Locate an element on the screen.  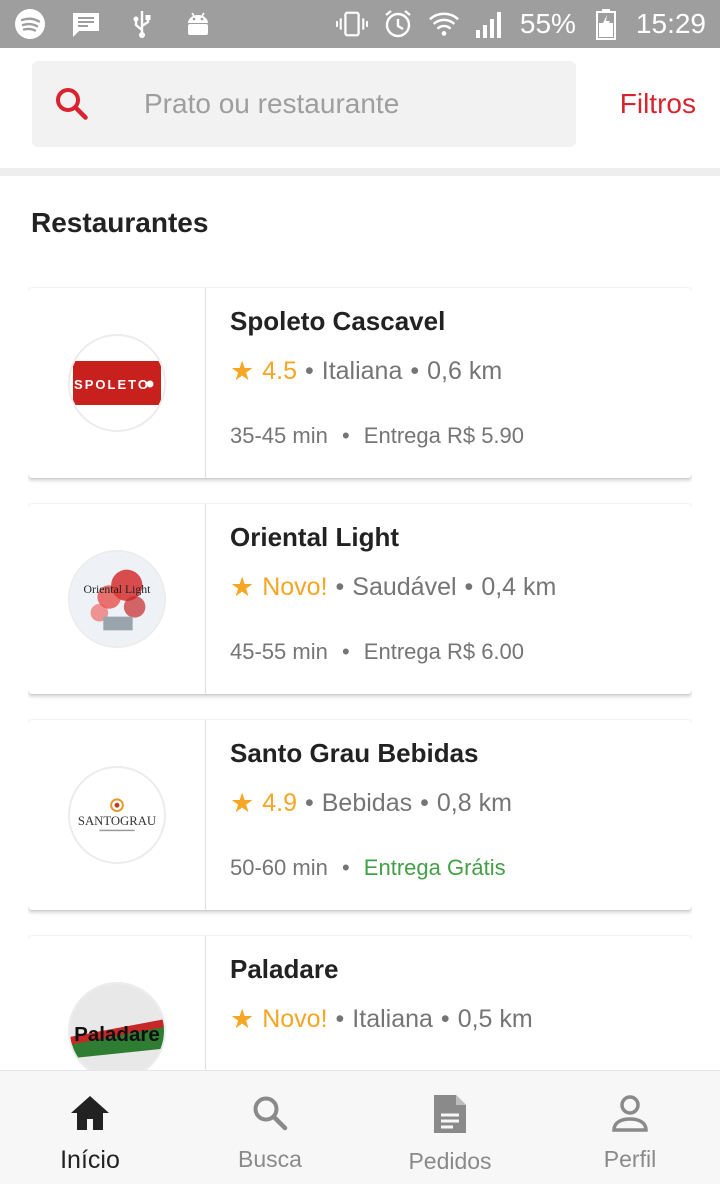
search-input: Prato ou restaurante is located at coordinates (304, 104).